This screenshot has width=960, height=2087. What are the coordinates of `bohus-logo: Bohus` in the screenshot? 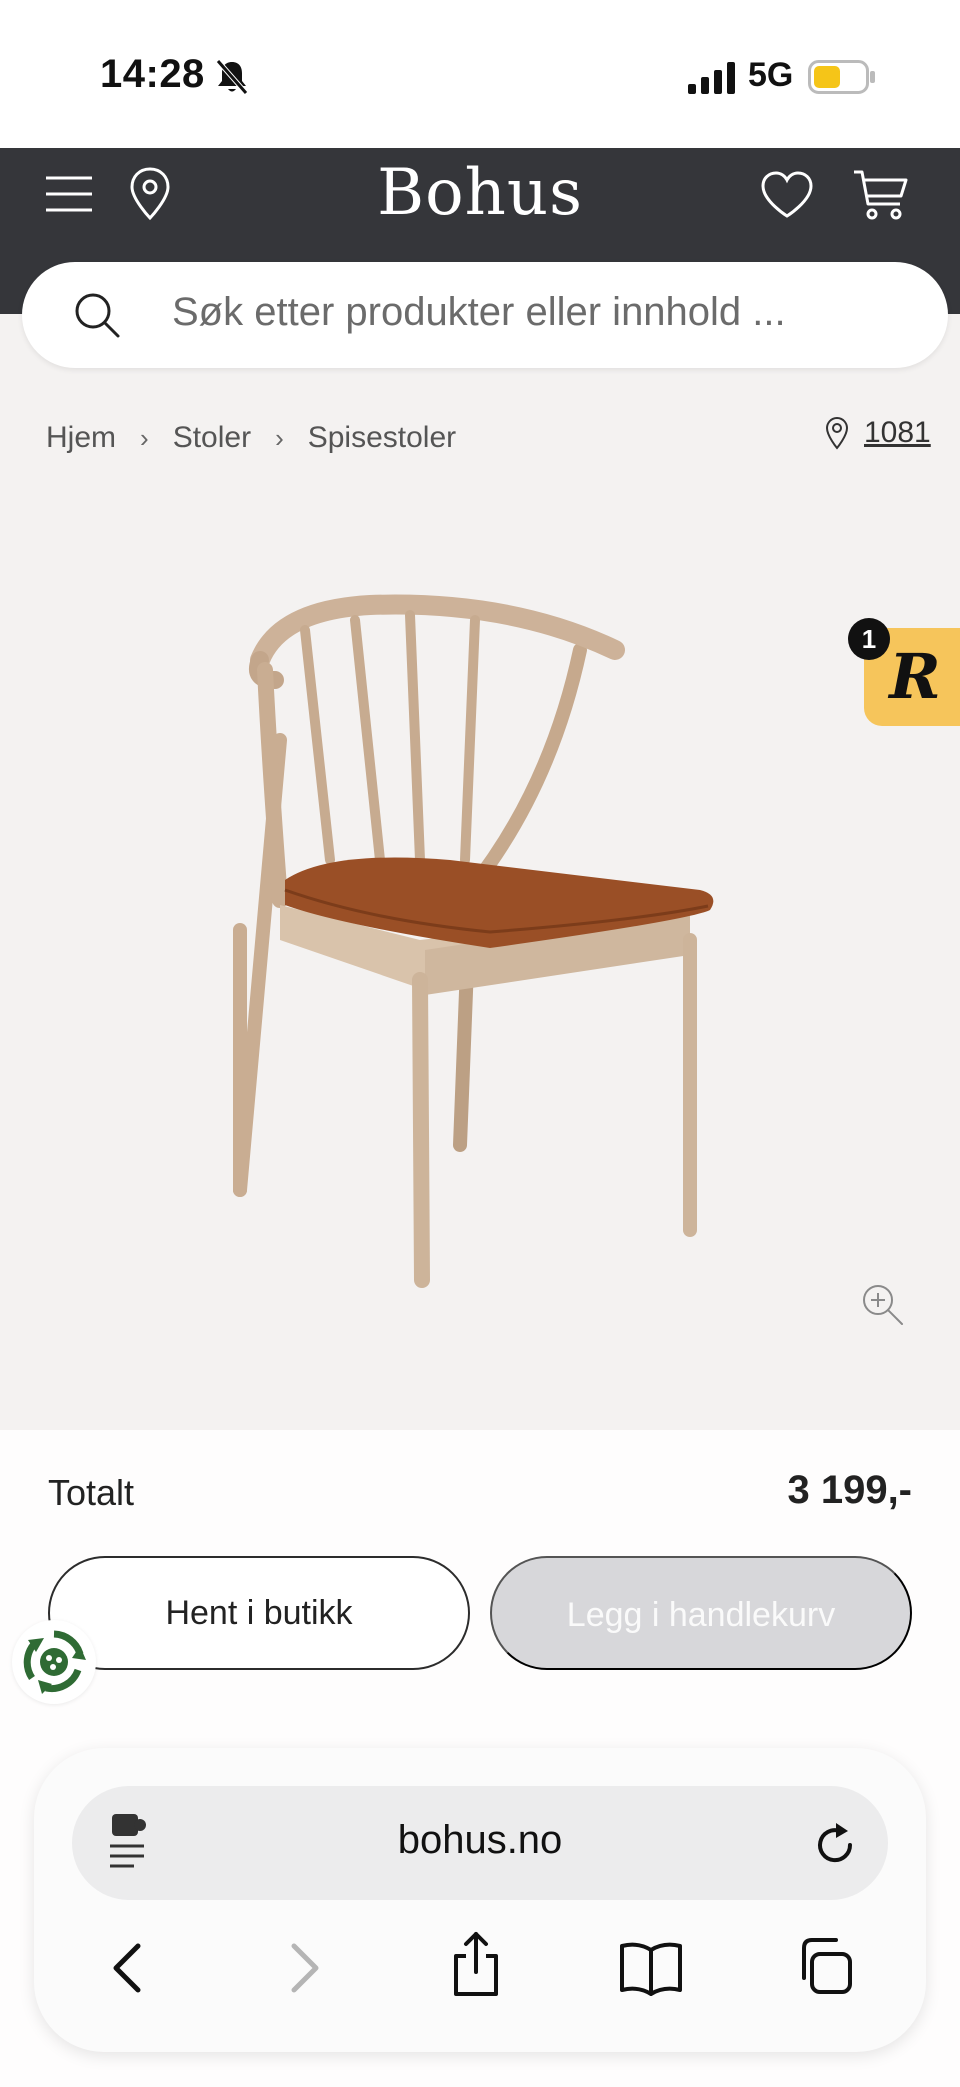 It's located at (480, 193).